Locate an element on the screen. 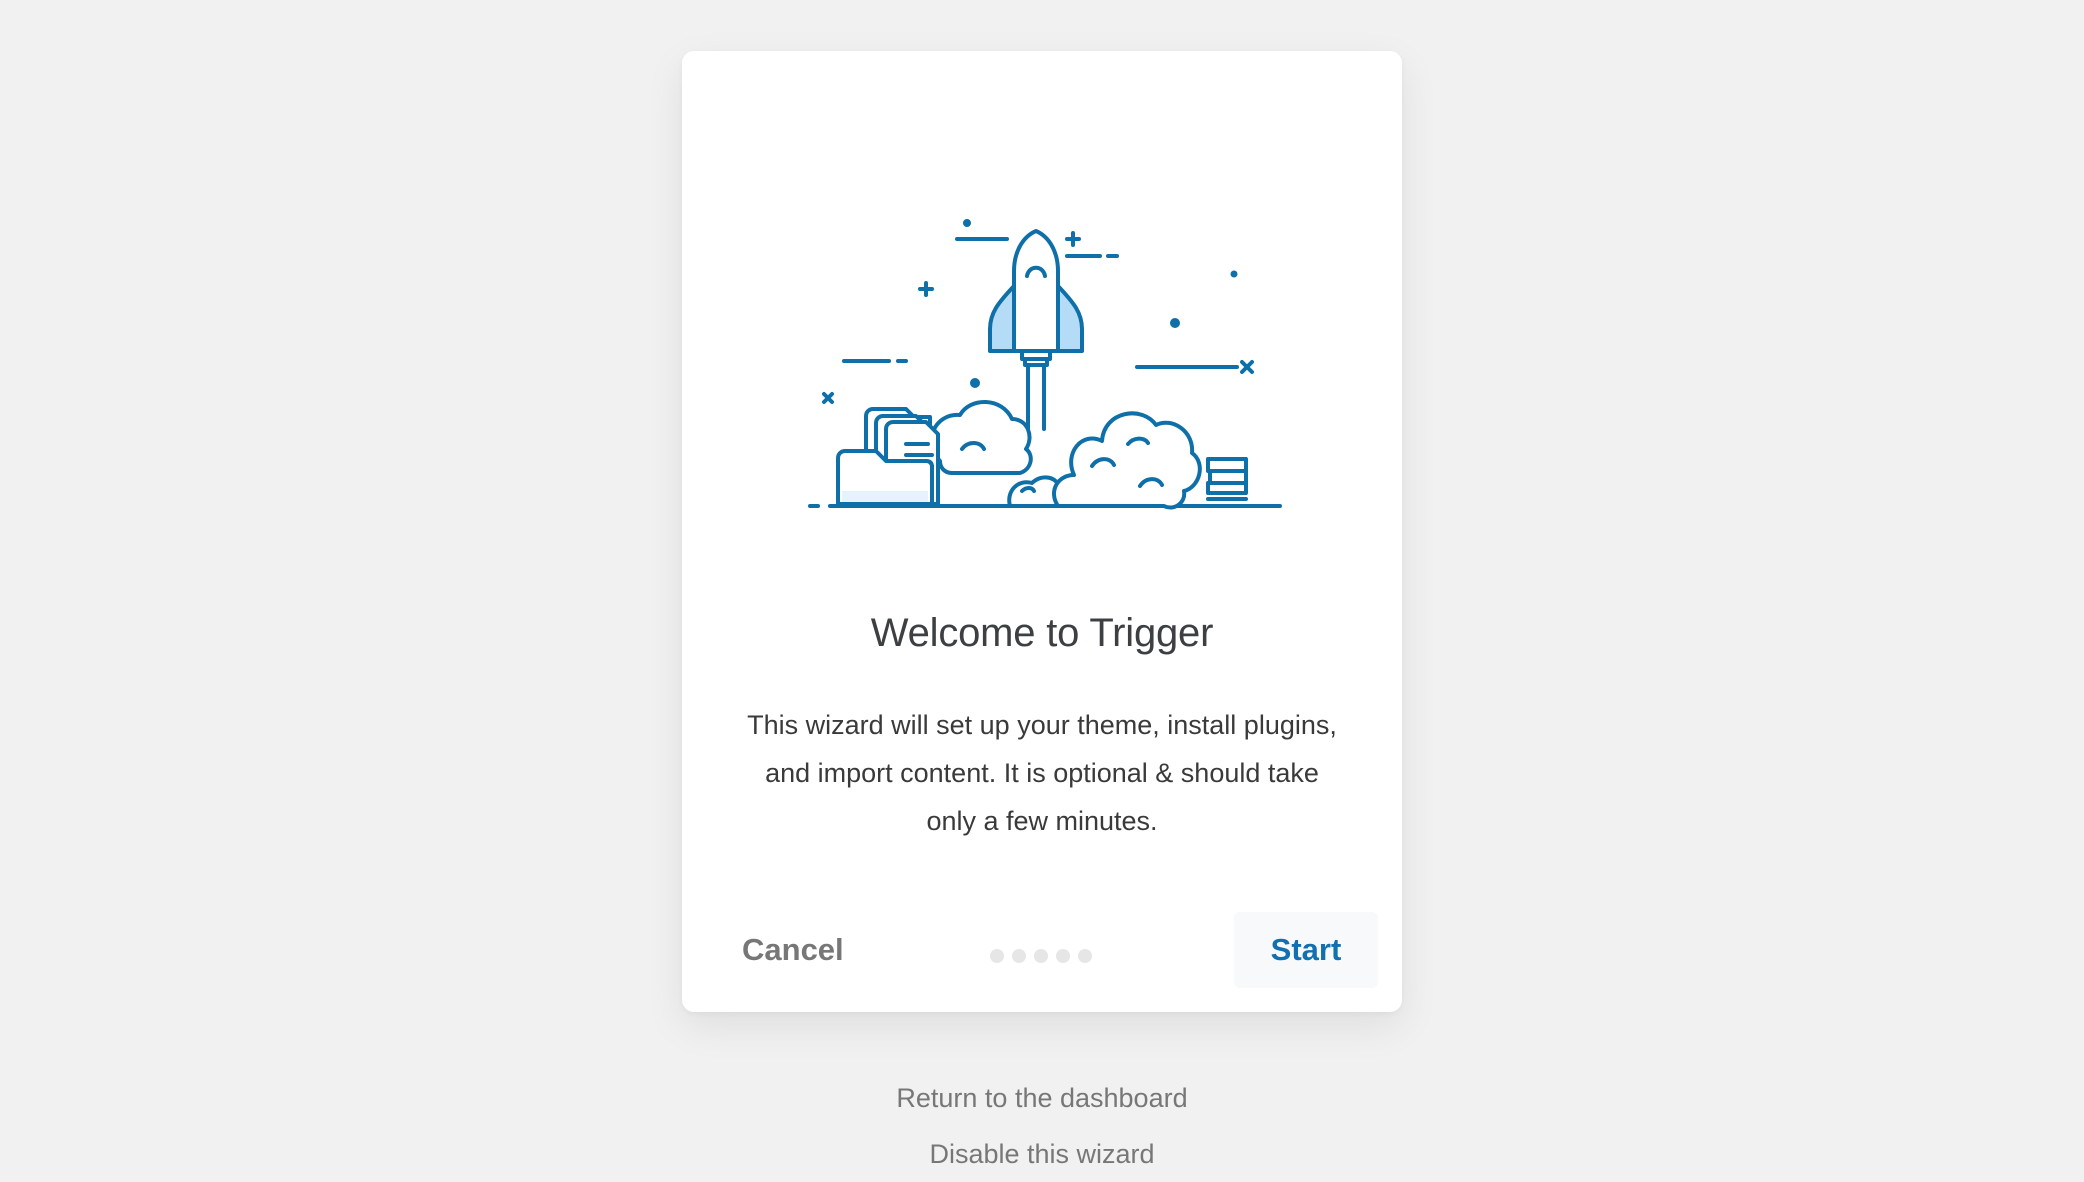 Image resolution: width=2084 pixels, height=1182 pixels. start-button: Start is located at coordinates (1306, 950).